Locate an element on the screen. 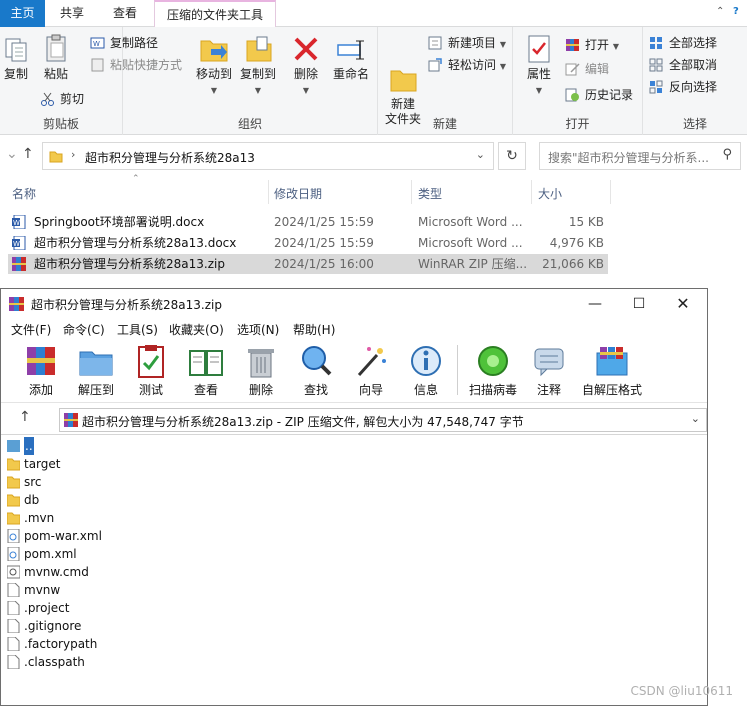 This screenshot has height=706, width=747. find-button: 查找 is located at coordinates (316, 370).